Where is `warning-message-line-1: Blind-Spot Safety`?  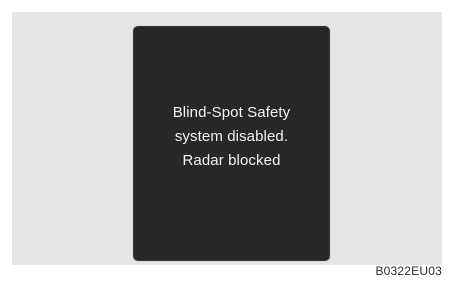 warning-message-line-1: Blind-Spot Safety is located at coordinates (231, 112).